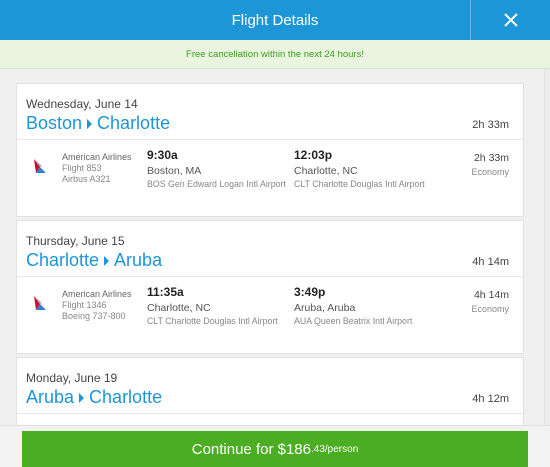 Image resolution: width=550 pixels, height=467 pixels. What do you see at coordinates (313, 155) in the screenshot?
I see `arrival-time: 12:03p` at bounding box center [313, 155].